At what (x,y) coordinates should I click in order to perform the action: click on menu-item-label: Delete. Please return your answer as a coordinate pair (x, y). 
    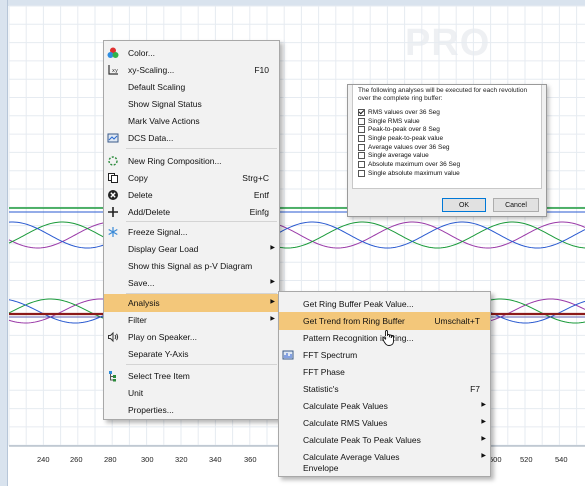
    Looking at the image, I should click on (140, 195).